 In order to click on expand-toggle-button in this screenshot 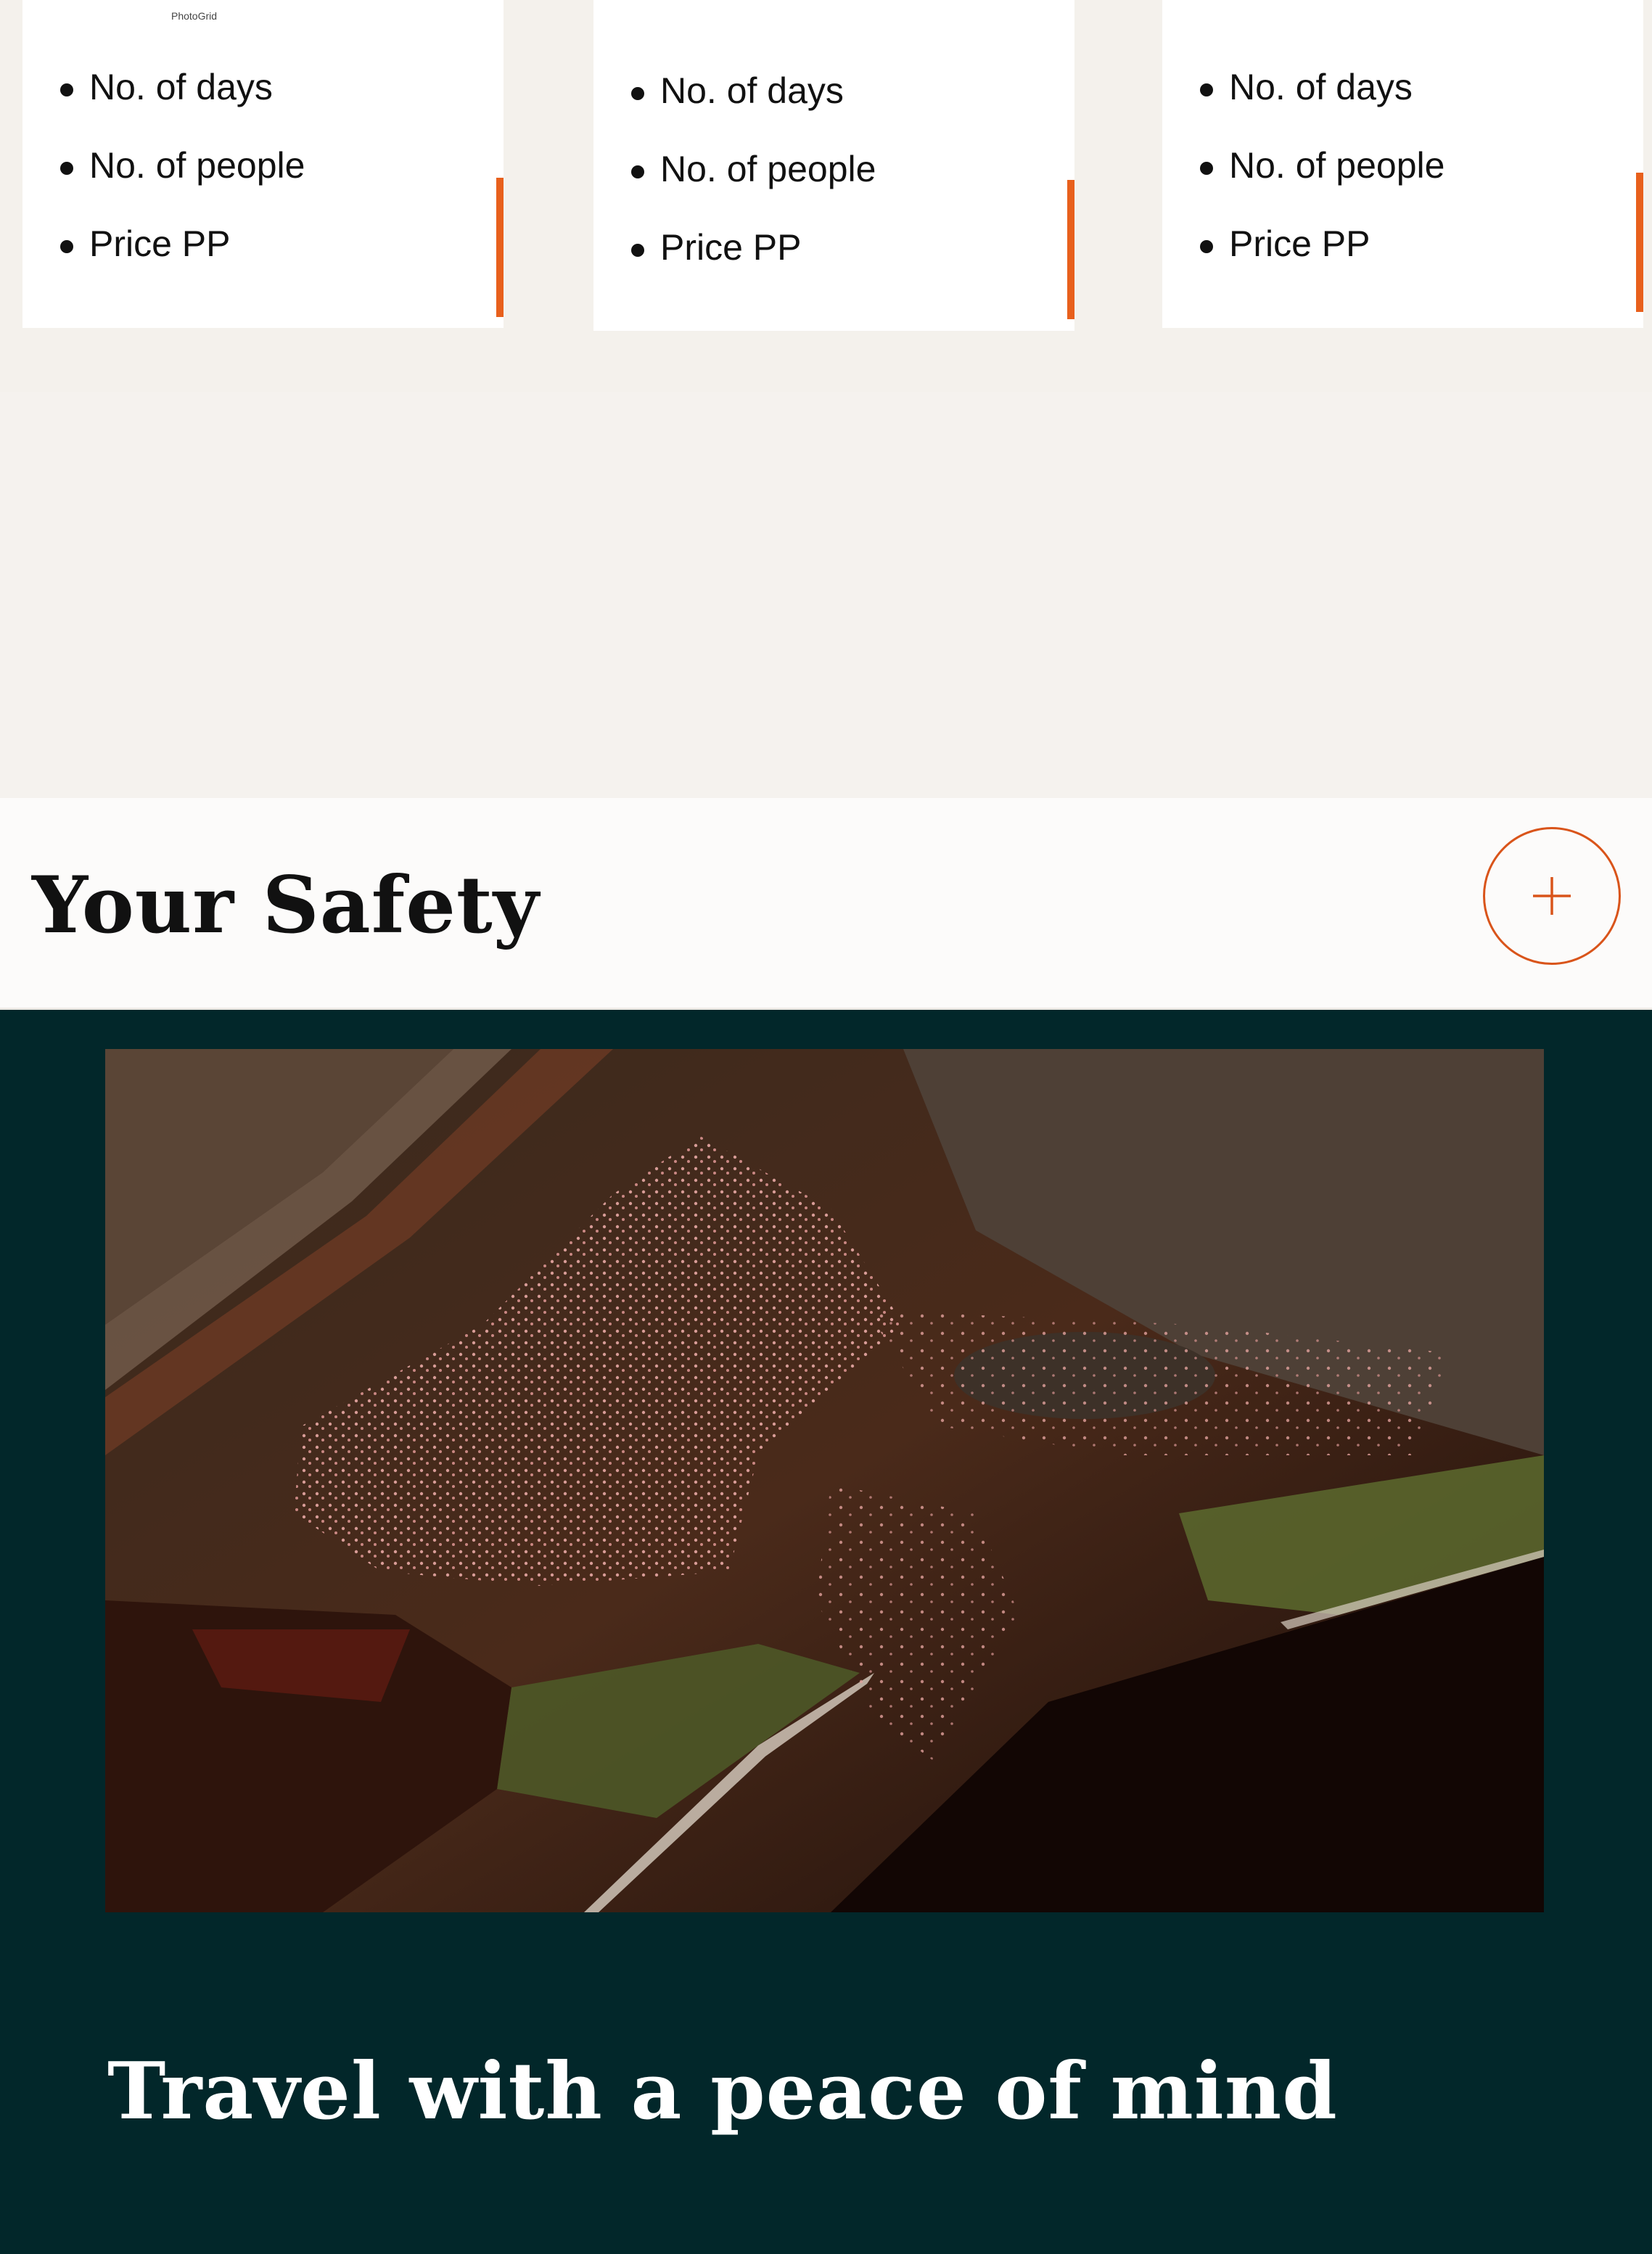, I will do `click(1552, 896)`.